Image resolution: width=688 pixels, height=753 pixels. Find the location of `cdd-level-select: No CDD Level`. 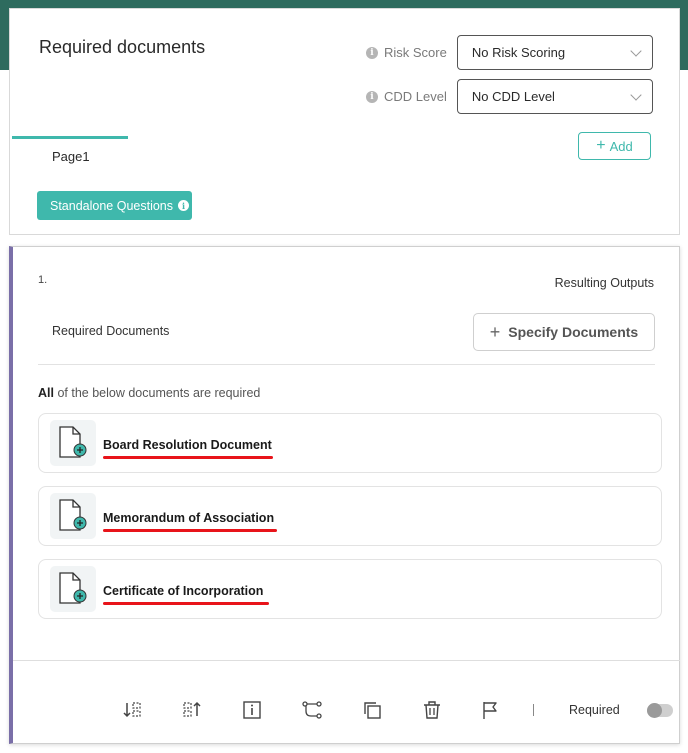

cdd-level-select: No CDD Level is located at coordinates (554, 96).